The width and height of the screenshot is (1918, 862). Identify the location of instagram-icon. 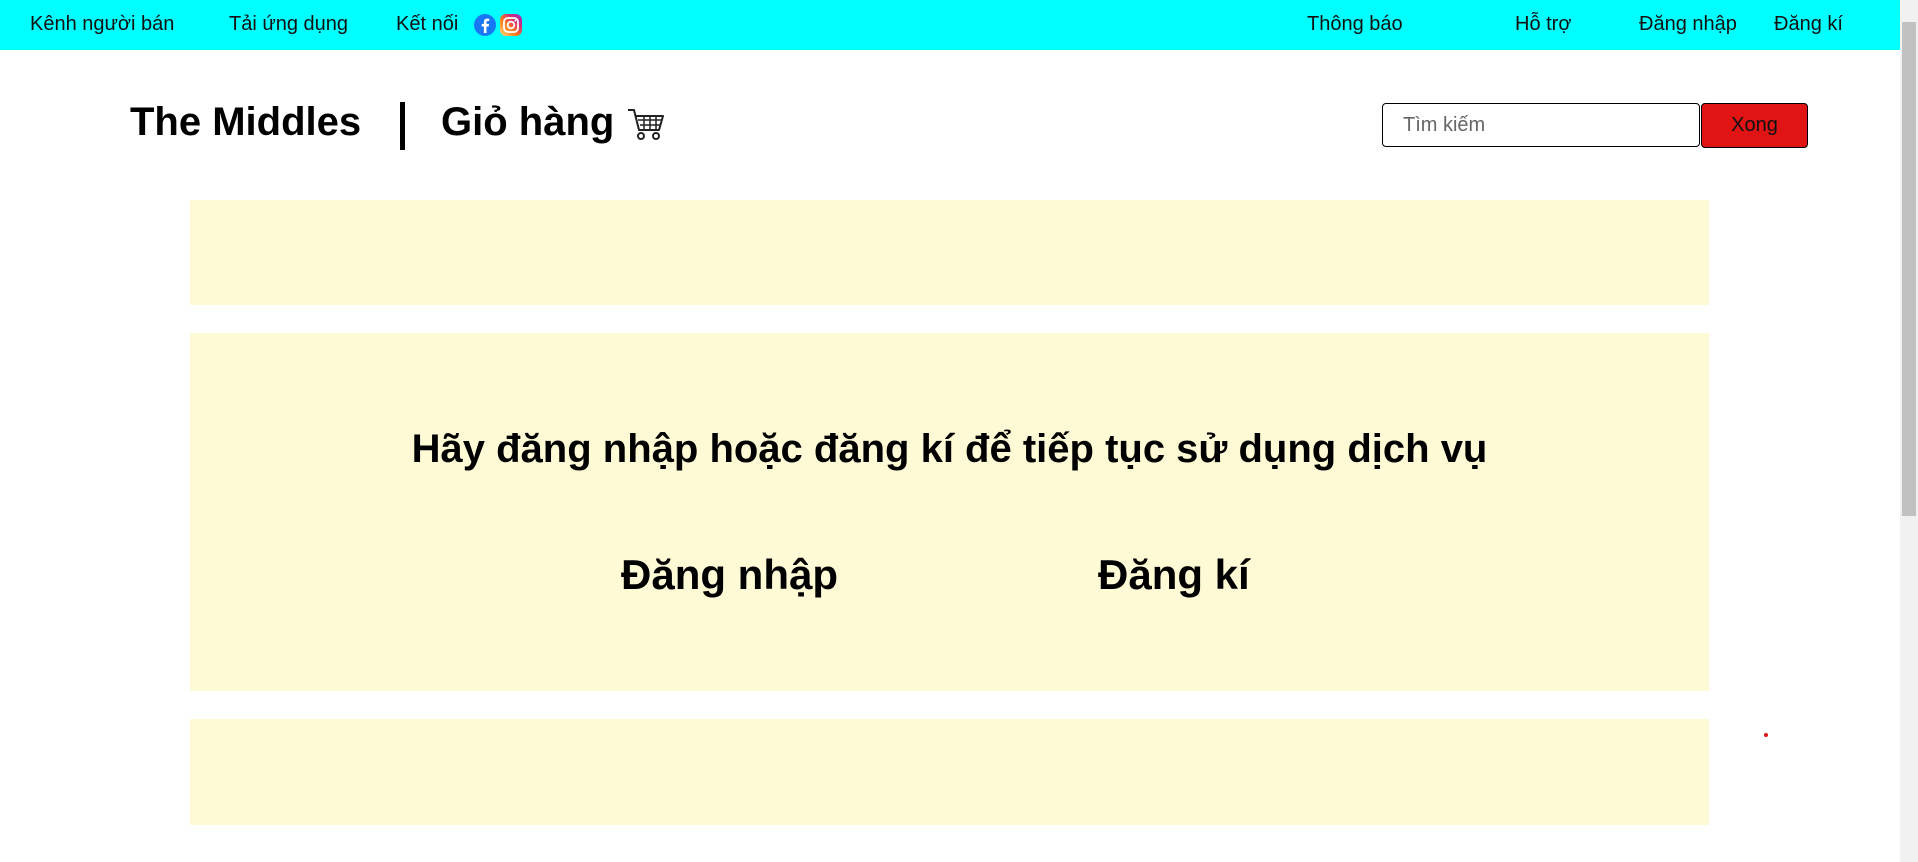
(511, 25).